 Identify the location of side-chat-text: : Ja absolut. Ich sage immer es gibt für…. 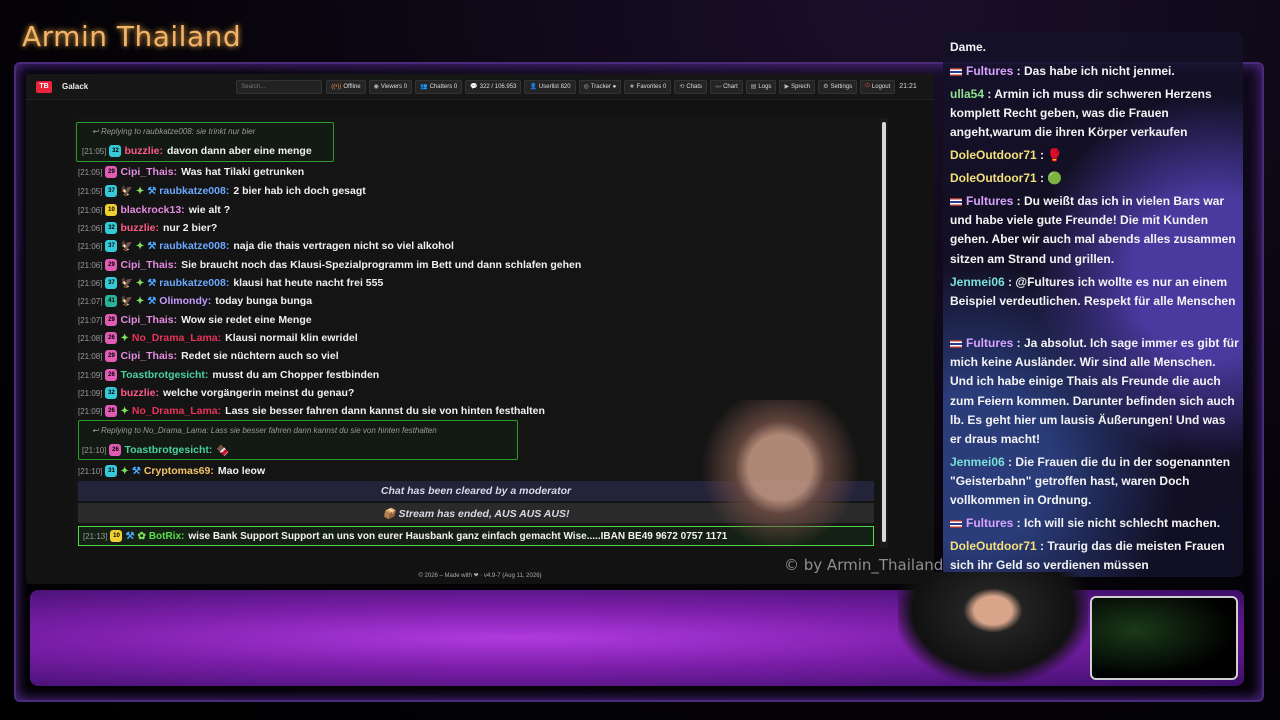
(1094, 391).